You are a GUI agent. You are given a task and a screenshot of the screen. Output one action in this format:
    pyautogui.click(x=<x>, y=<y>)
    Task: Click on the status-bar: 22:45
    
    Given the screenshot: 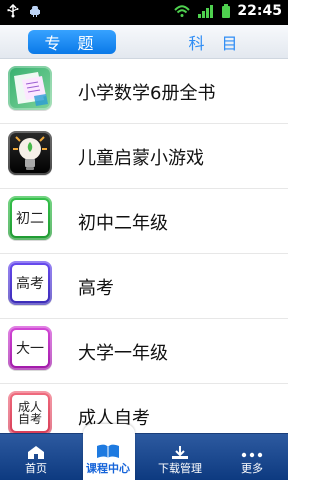 What is the action you would take?
    pyautogui.click(x=144, y=12)
    